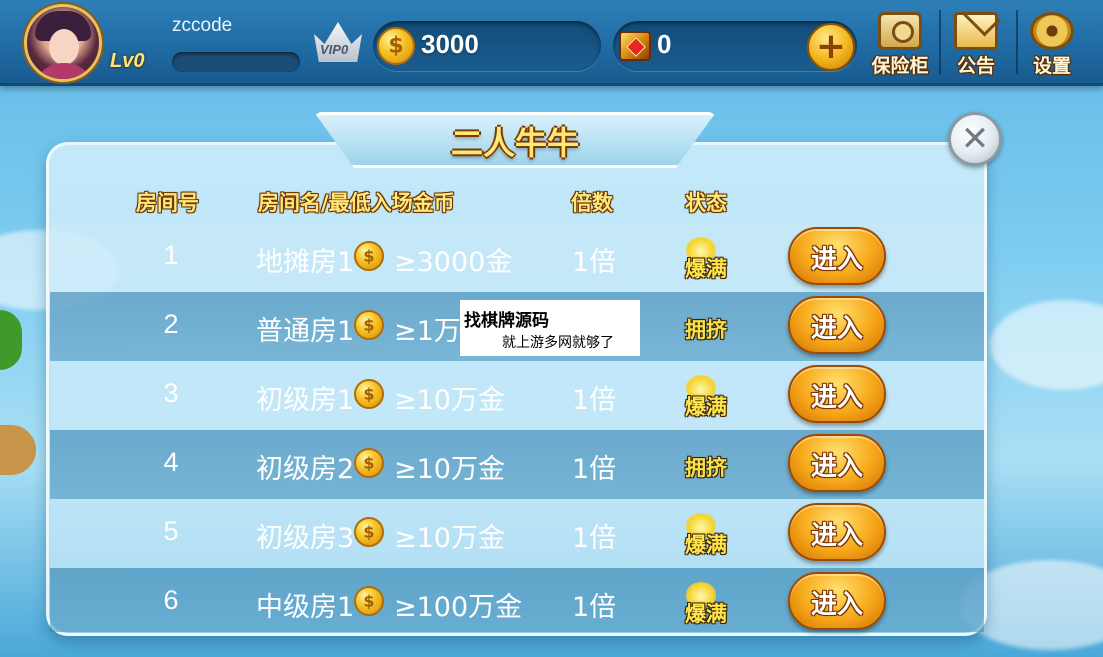 This screenshot has width=1103, height=657. I want to click on room-name: 初级房2, so click(305, 469).